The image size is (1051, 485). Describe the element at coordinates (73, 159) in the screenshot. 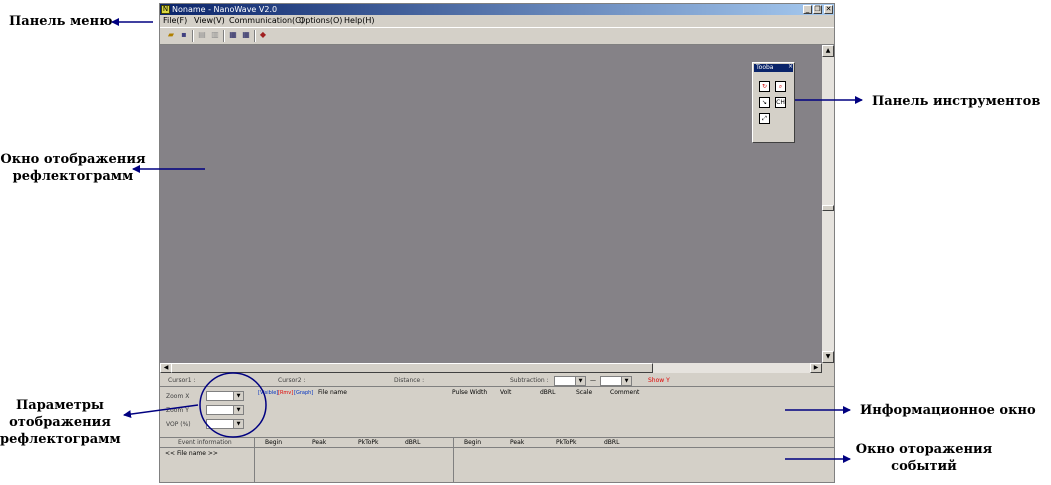

I see `annotation-display-line1: Окно отображения` at that location.